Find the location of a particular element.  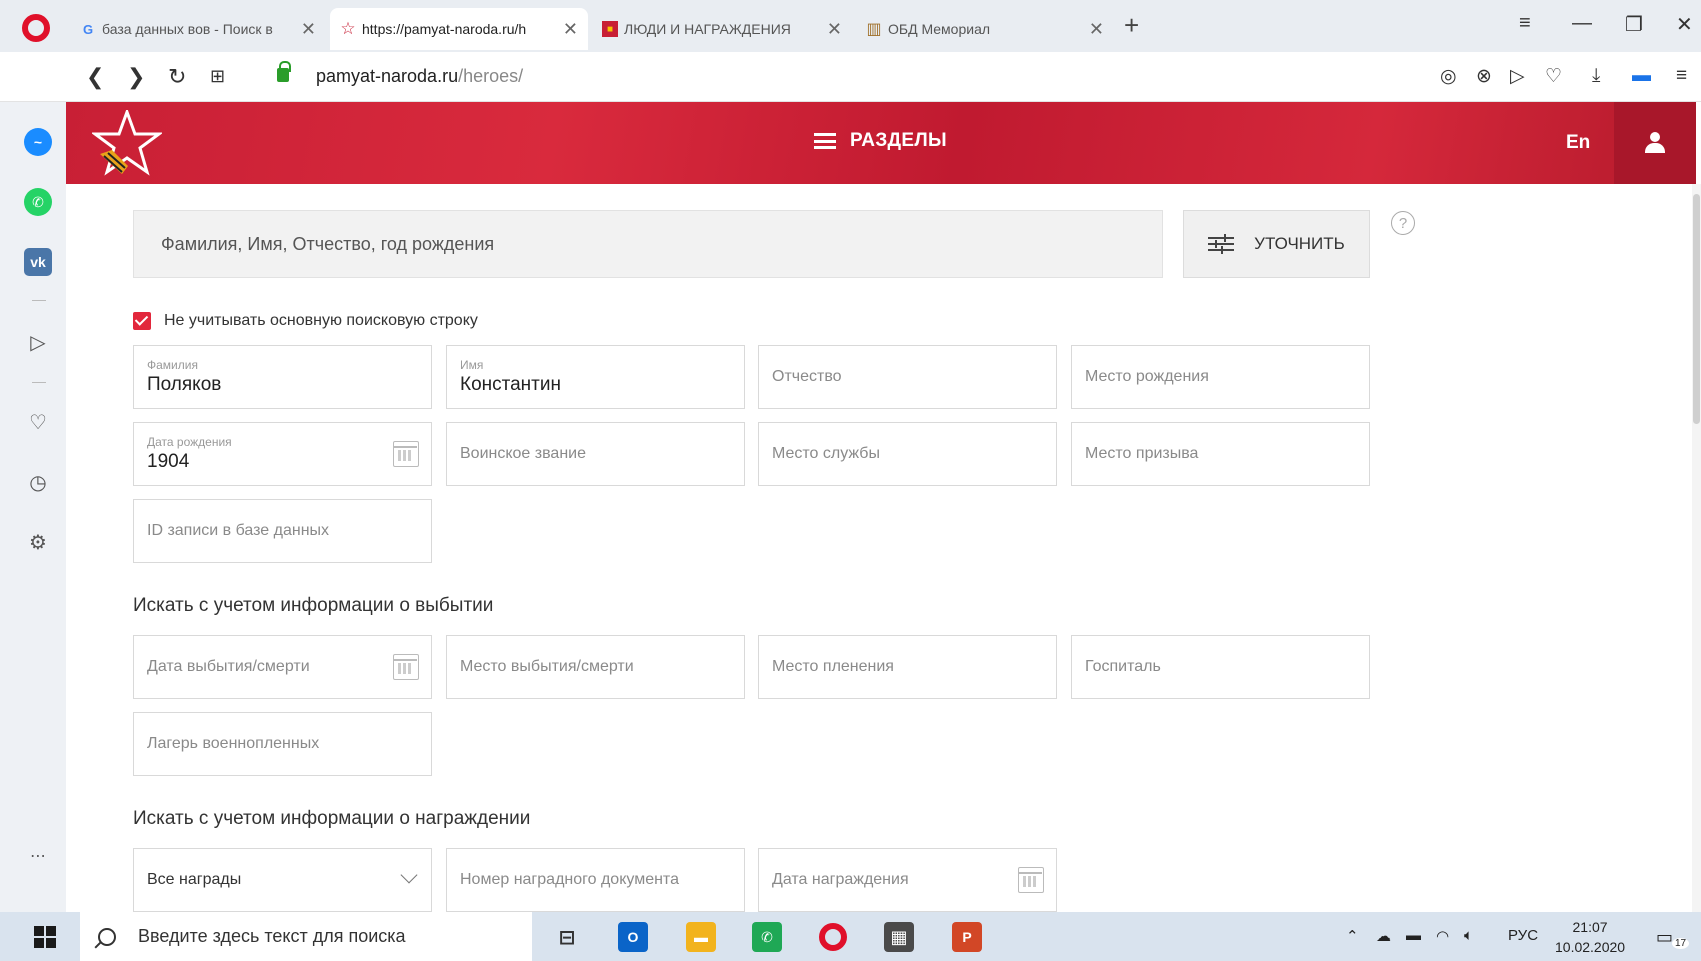

sidebar-divider is located at coordinates (39, 300).